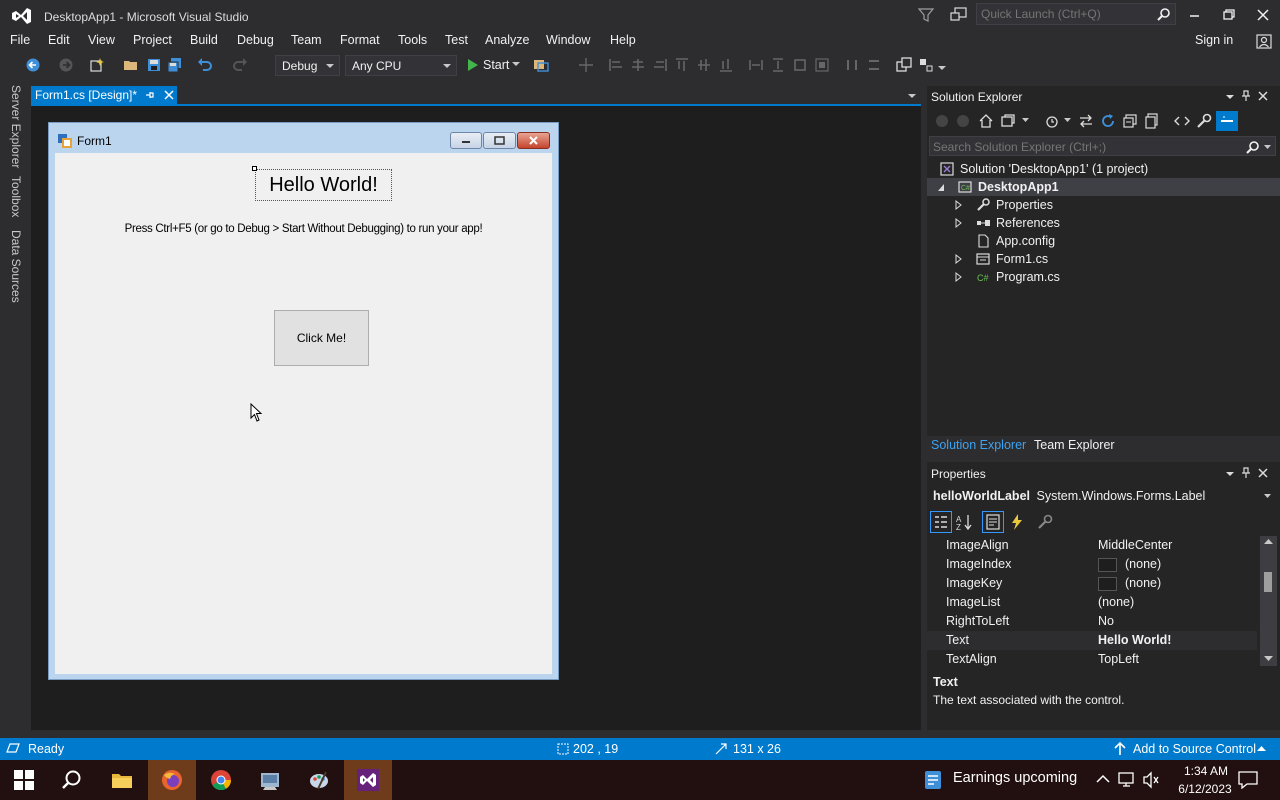 The image size is (1280, 800). What do you see at coordinates (368, 780) in the screenshot?
I see `visual-studio-taskbar-icon` at bounding box center [368, 780].